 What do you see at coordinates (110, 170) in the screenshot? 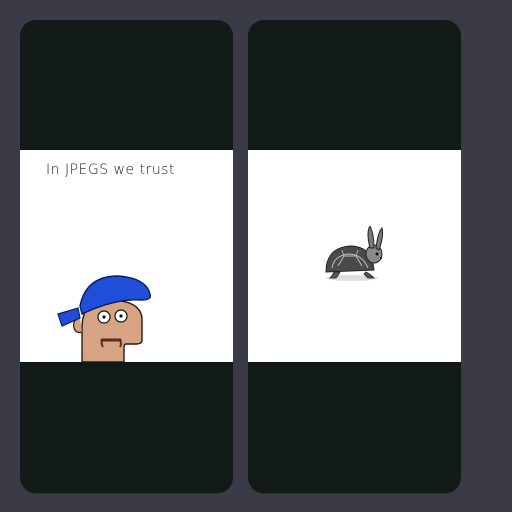
I see `meme-caption: In JPEGS we trust` at bounding box center [110, 170].